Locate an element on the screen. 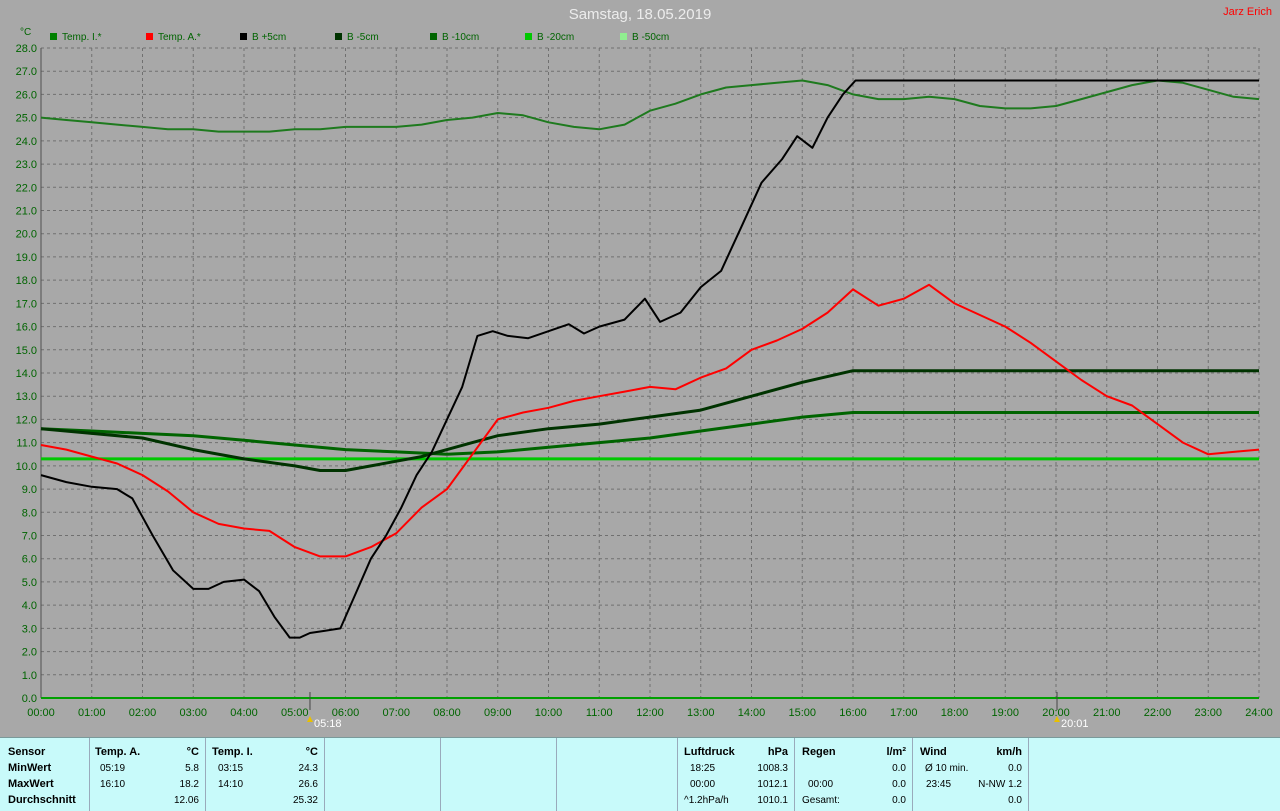 The width and height of the screenshot is (1280, 811). y-tick-label: 27.0 is located at coordinates (26, 72).